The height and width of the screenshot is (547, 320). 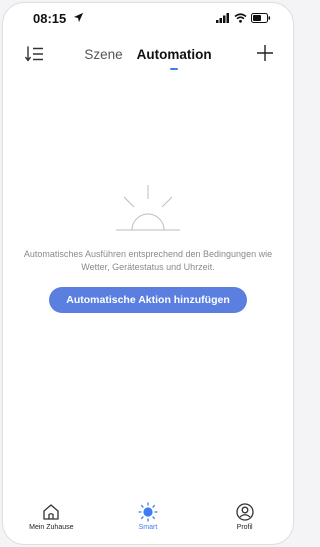 What do you see at coordinates (174, 69) in the screenshot?
I see `active-tab-indicator` at bounding box center [174, 69].